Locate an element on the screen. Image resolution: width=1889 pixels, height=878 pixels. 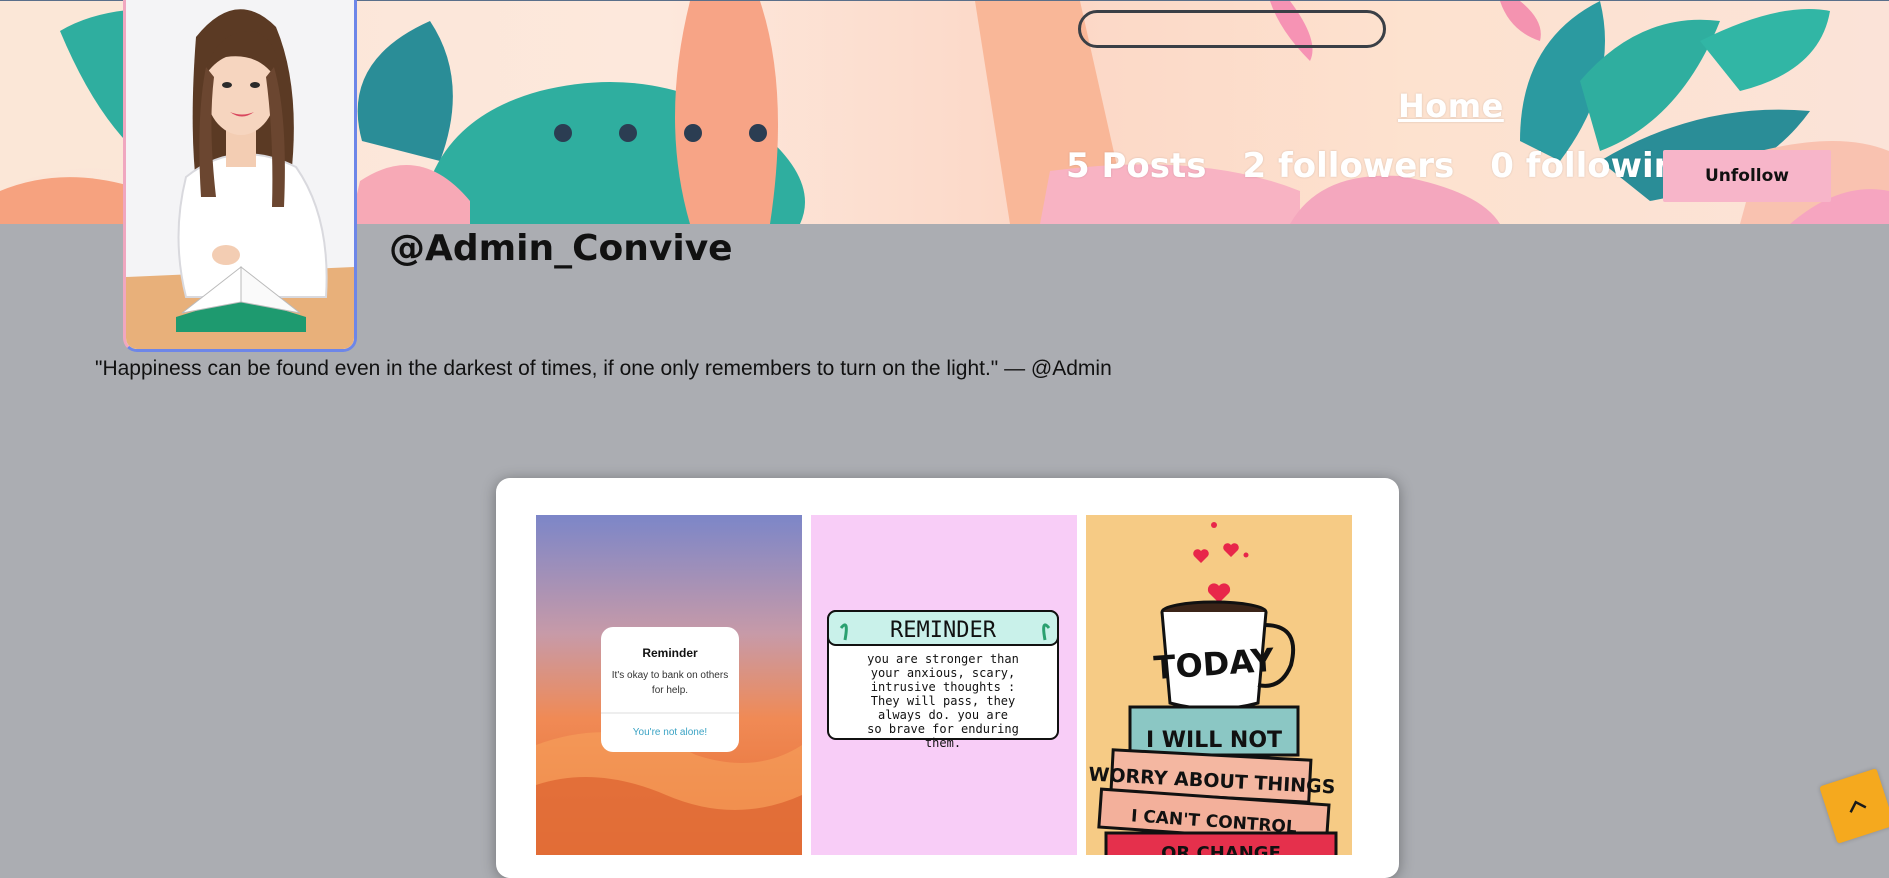
nav-home-link: Home is located at coordinates (1451, 106).